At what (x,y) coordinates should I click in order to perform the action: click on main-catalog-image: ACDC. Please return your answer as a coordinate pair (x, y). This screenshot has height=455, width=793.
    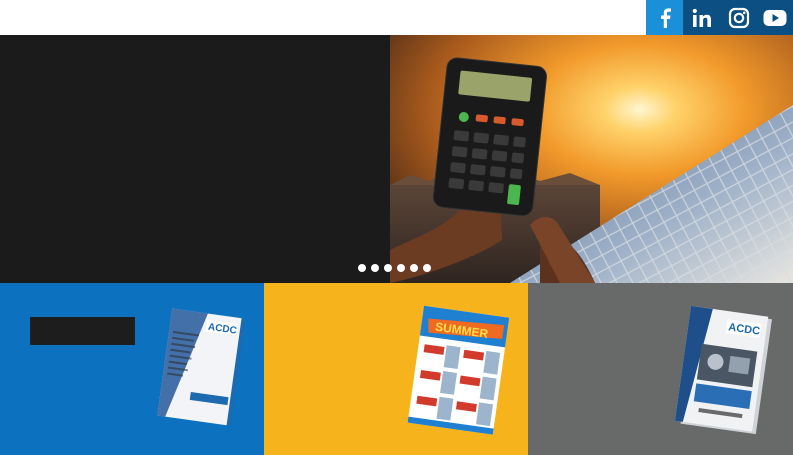
    Looking at the image, I should click on (201, 367).